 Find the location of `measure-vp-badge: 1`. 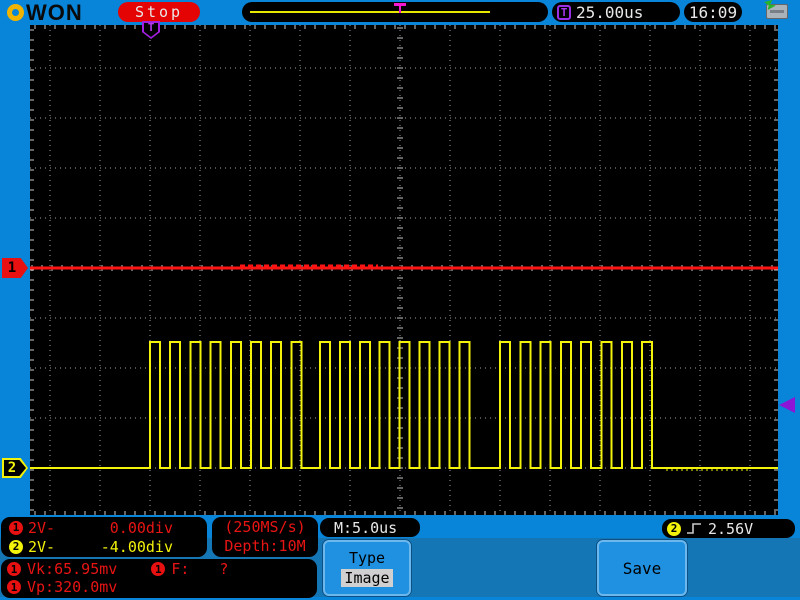

measure-vp-badge: 1 is located at coordinates (14, 587).